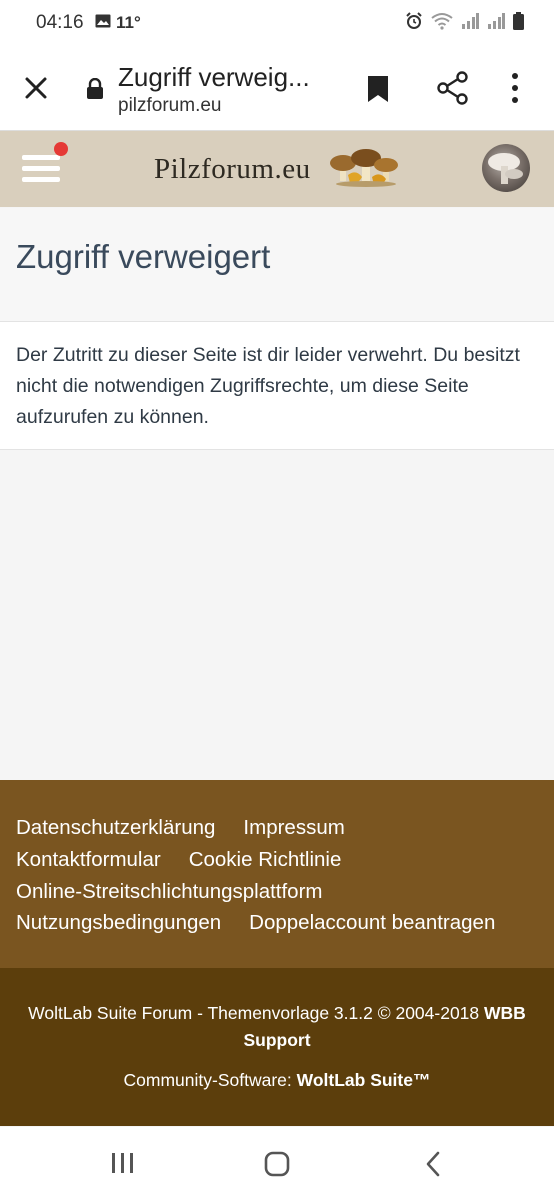 This screenshot has height=1200, width=554. What do you see at coordinates (372, 922) in the screenshot?
I see `footer-link-double-account: Doppelaccount beantragen` at bounding box center [372, 922].